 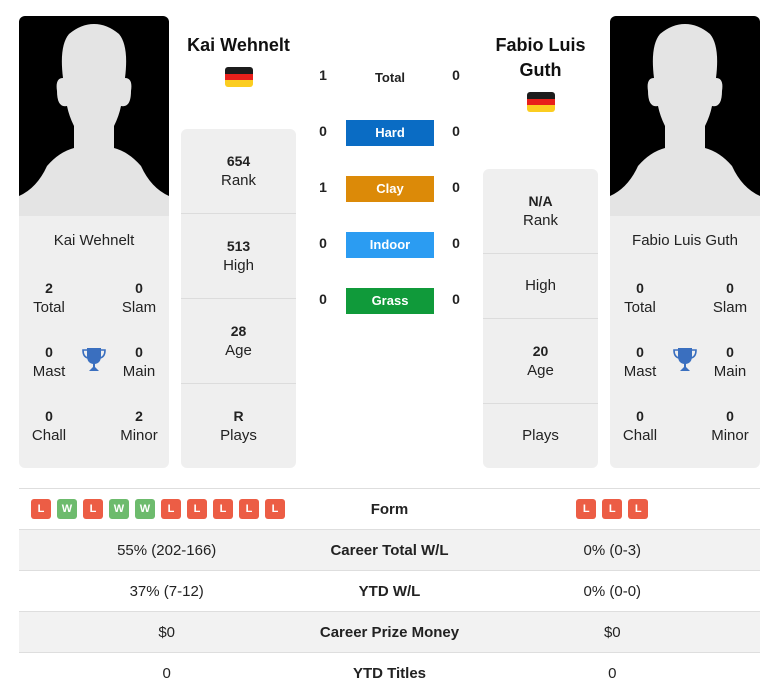 I want to click on player1-photo, so click(x=94, y=116).